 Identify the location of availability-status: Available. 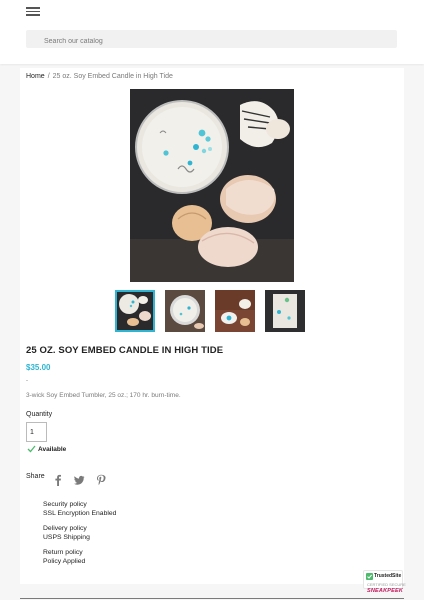
(46, 449).